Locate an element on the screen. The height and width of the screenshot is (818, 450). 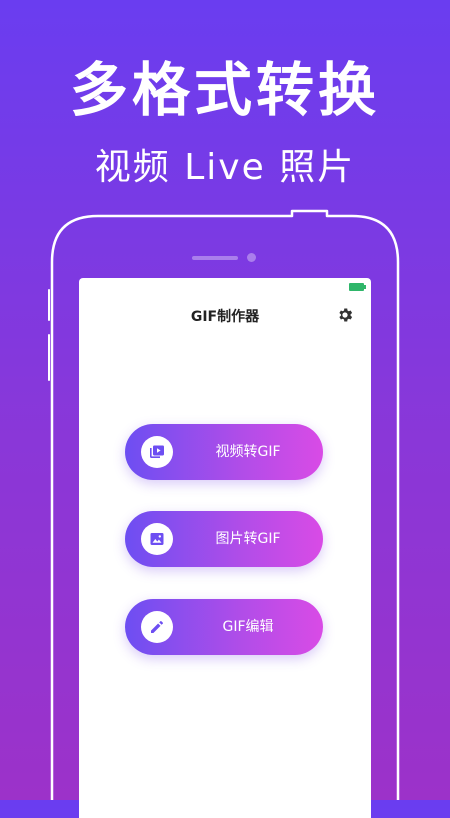
phone-camera is located at coordinates (251, 257).